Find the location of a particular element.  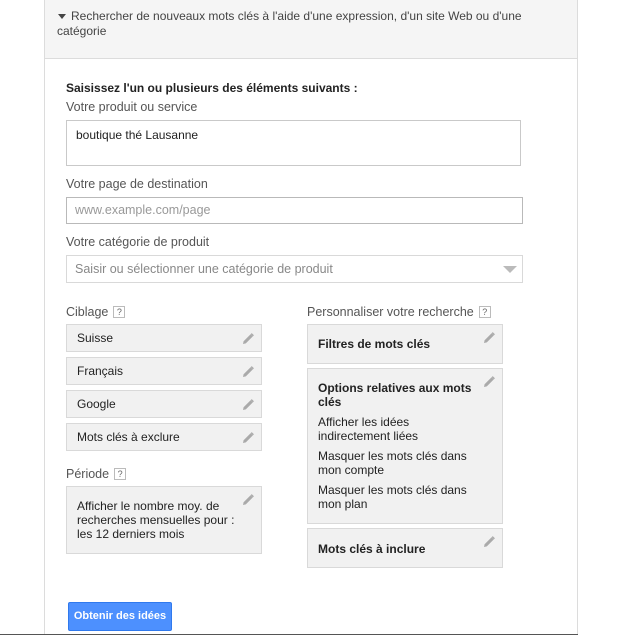

keywords-to-include-box: Mots clés à inclure is located at coordinates (405, 548).